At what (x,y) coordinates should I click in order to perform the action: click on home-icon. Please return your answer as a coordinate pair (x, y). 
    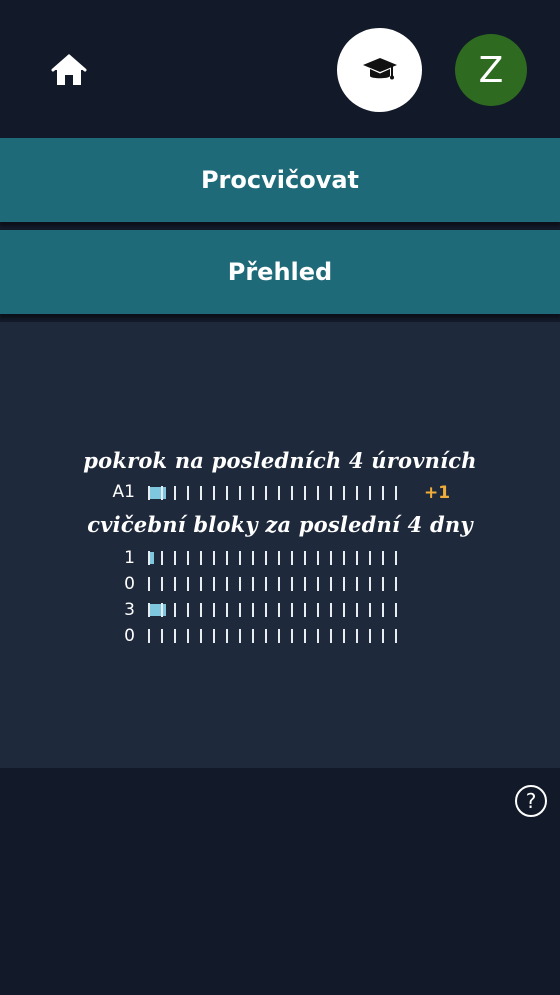
    Looking at the image, I should click on (69, 69).